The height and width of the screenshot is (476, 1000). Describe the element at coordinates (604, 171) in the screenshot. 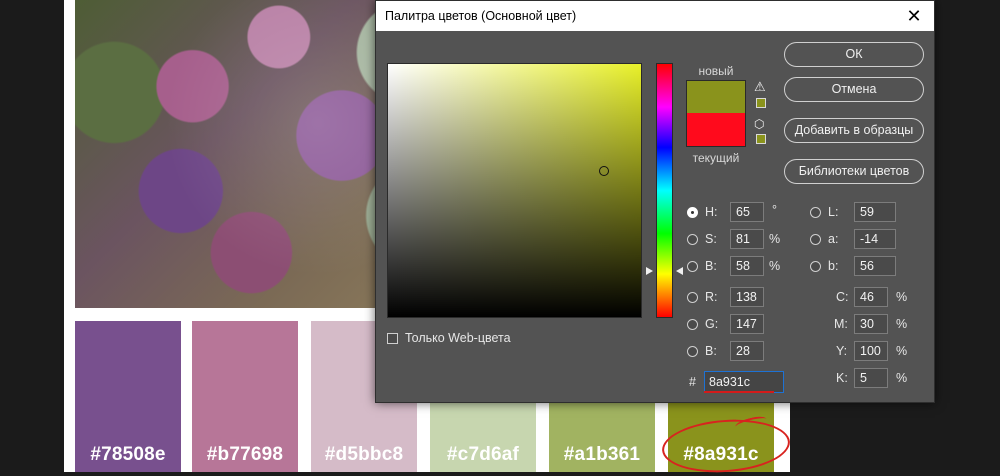

I see `color-picker-handle` at that location.